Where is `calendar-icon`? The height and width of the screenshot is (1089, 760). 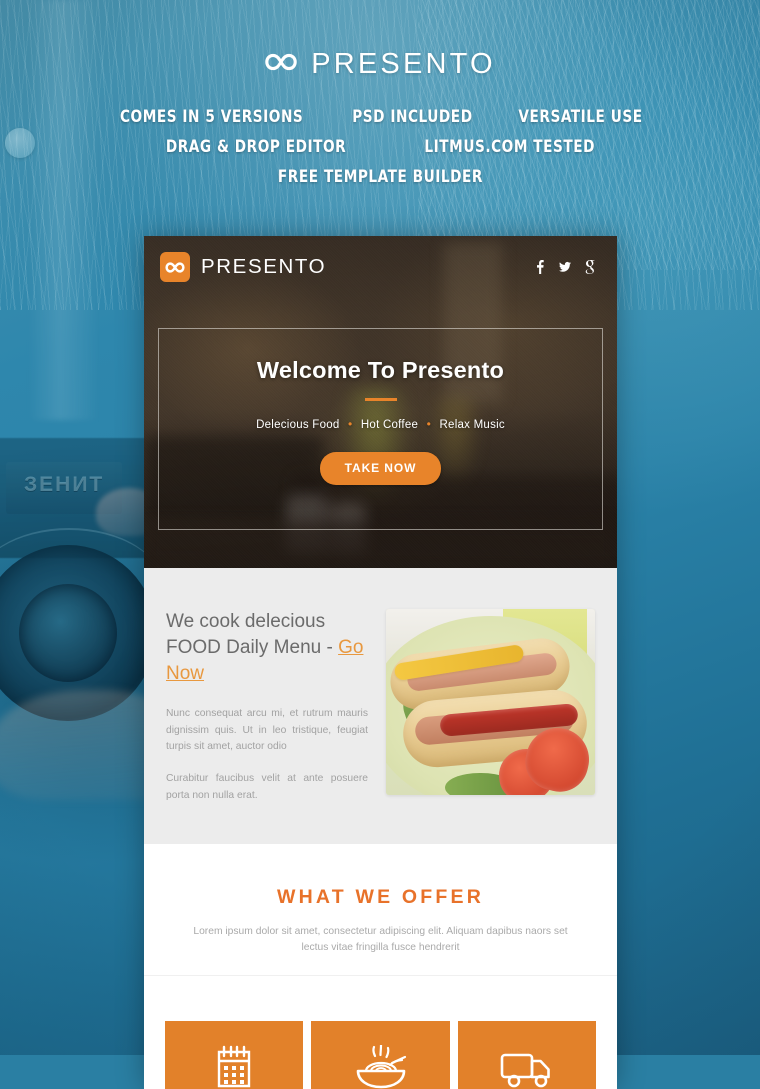
calendar-icon is located at coordinates (234, 1067).